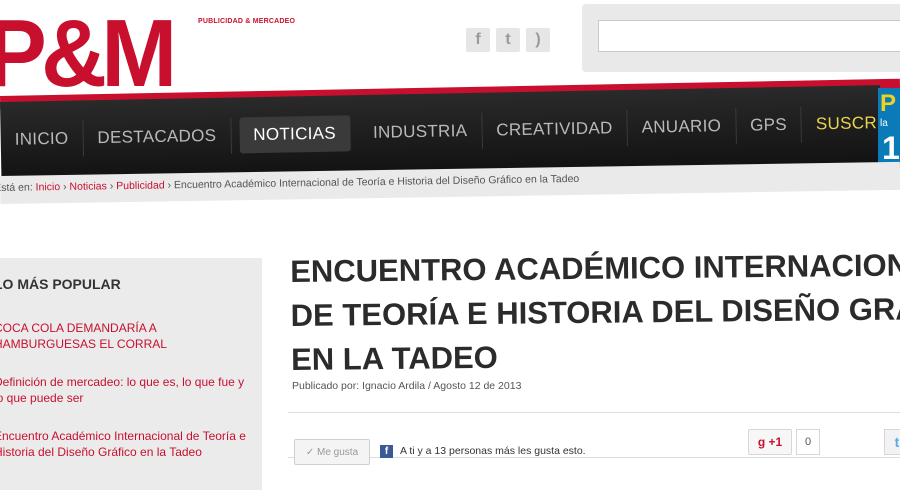 The width and height of the screenshot is (900, 490). What do you see at coordinates (88, 186) in the screenshot?
I see `breadcrumb-noticias: Noticias` at bounding box center [88, 186].